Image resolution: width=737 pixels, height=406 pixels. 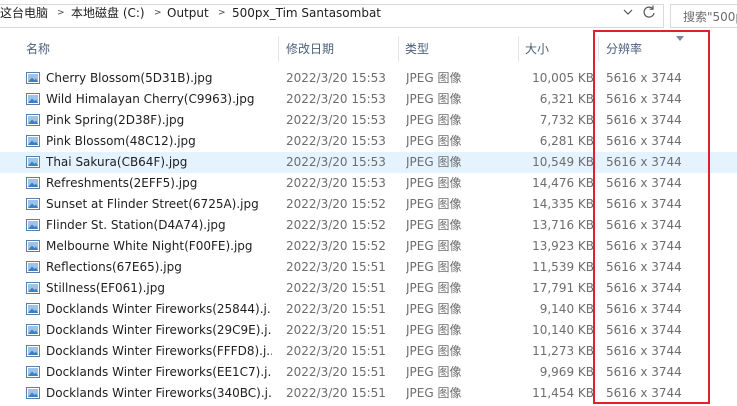 I want to click on file-size: 14,335 KB, so click(x=563, y=204).